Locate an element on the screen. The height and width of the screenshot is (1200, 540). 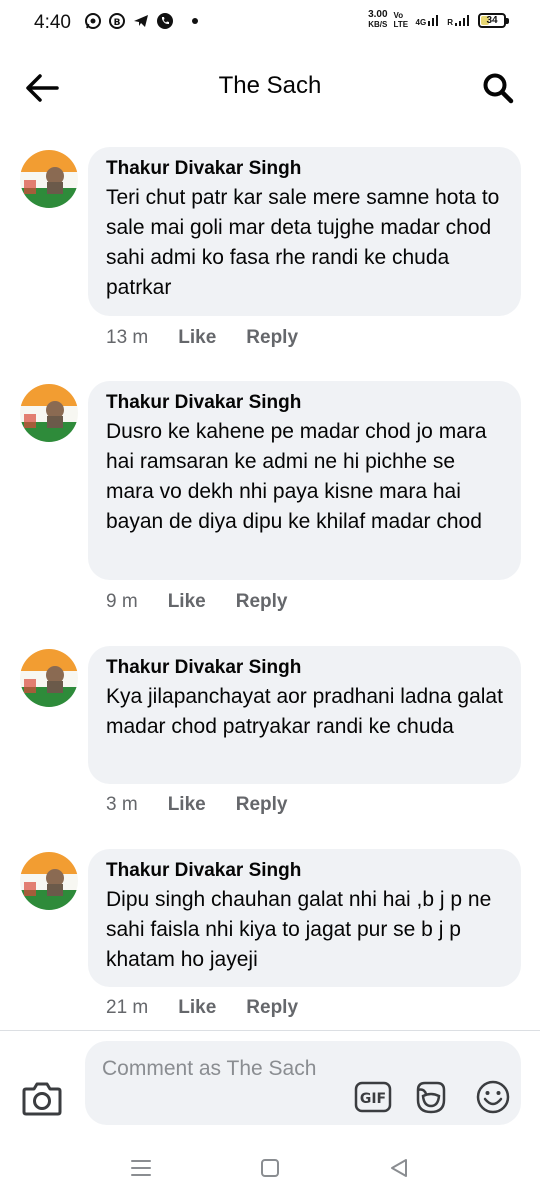
nav-menu-button is located at coordinates (141, 1168).